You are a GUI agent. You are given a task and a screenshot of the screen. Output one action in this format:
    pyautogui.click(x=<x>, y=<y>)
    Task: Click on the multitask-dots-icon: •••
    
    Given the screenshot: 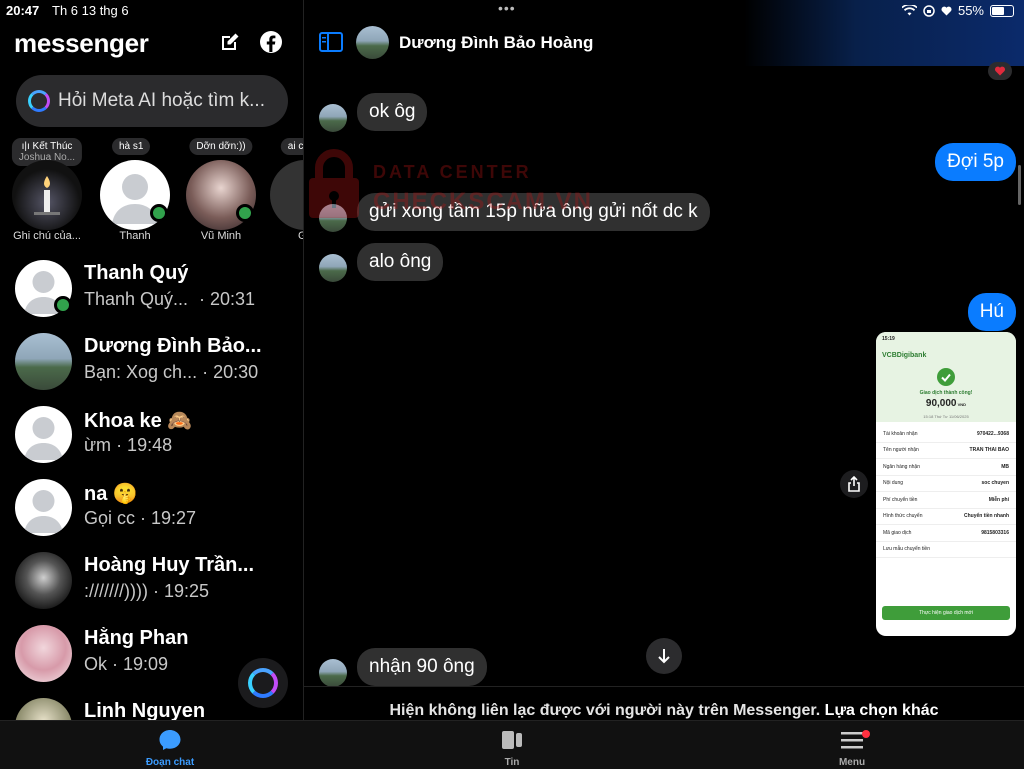 What is the action you would take?
    pyautogui.click(x=507, y=8)
    